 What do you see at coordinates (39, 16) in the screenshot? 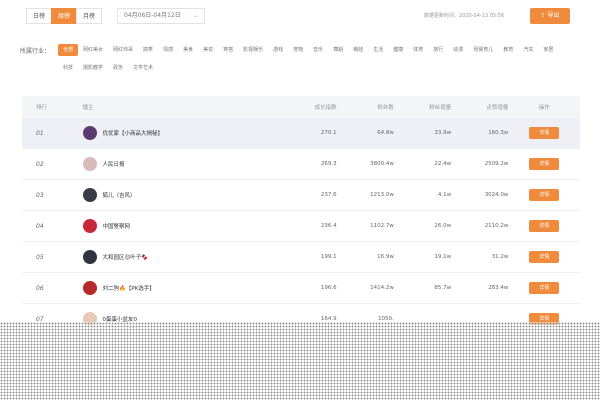
I see `period-button: 日榜` at bounding box center [39, 16].